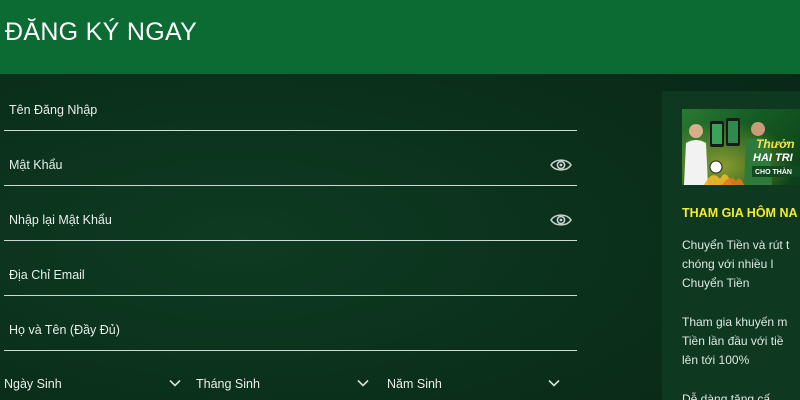 Image resolution: width=800 pixels, height=400 pixels. Describe the element at coordinates (36, 165) in the screenshot. I see `password-label: Mật Khẩu` at that location.